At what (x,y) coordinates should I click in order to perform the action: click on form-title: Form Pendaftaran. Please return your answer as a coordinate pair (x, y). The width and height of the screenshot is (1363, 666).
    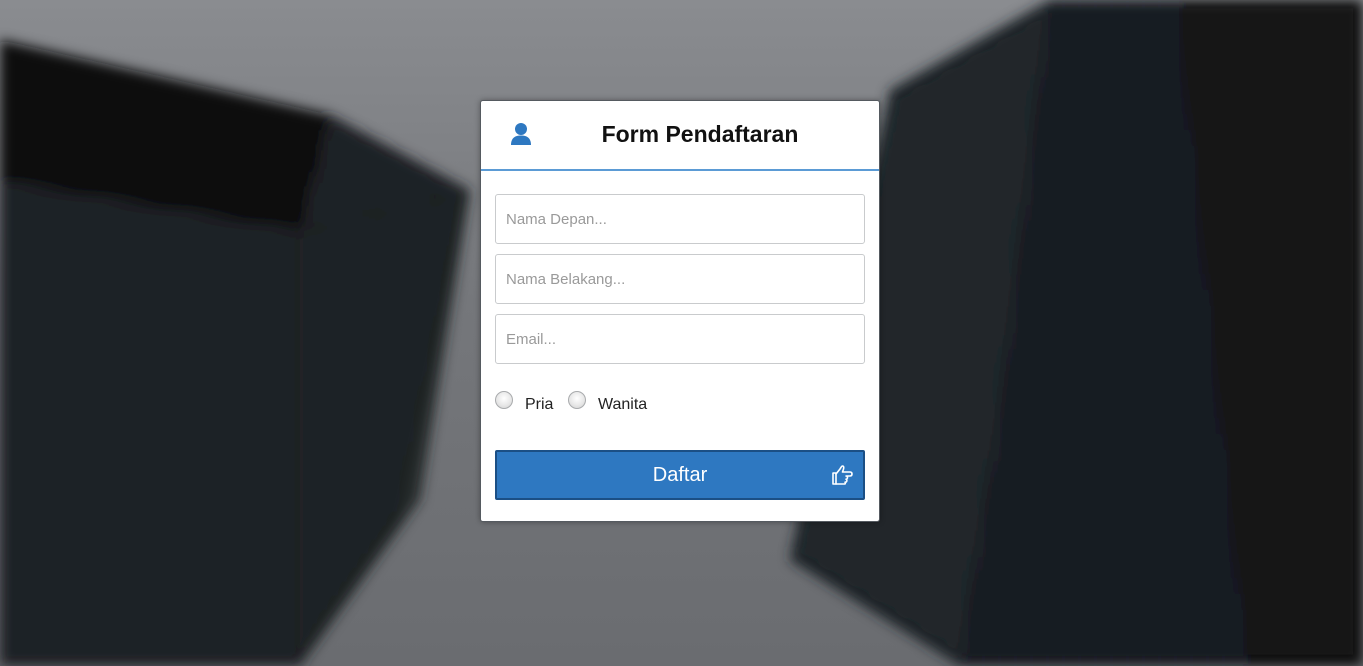
    Looking at the image, I should click on (700, 134).